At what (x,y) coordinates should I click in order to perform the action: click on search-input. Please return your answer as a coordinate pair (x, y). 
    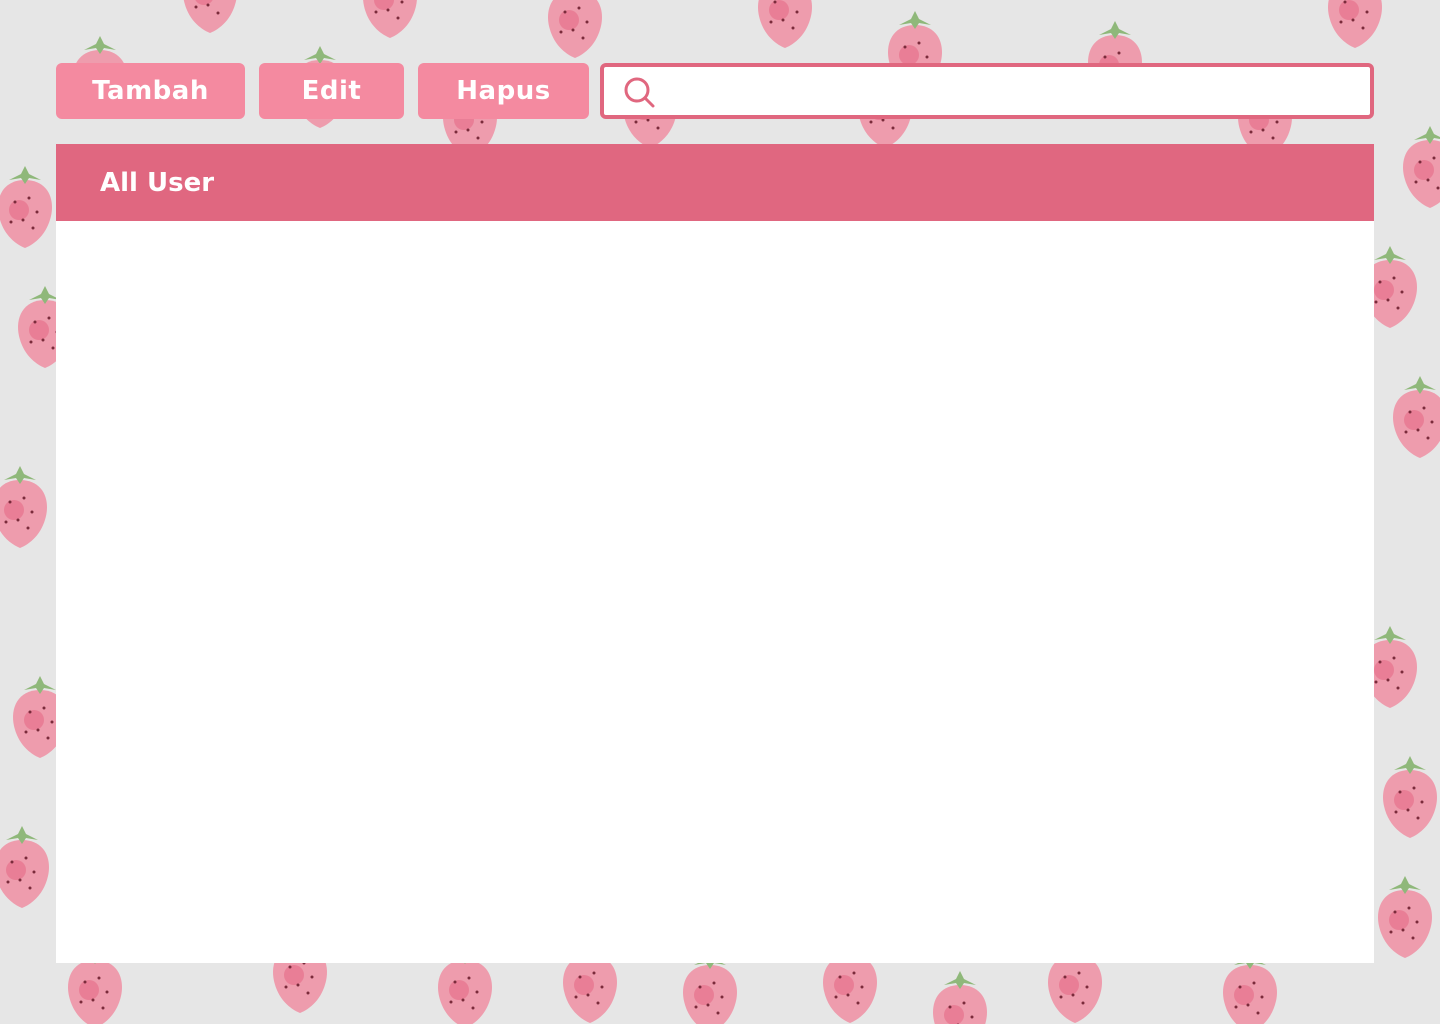
    Looking at the image, I should click on (1015, 92).